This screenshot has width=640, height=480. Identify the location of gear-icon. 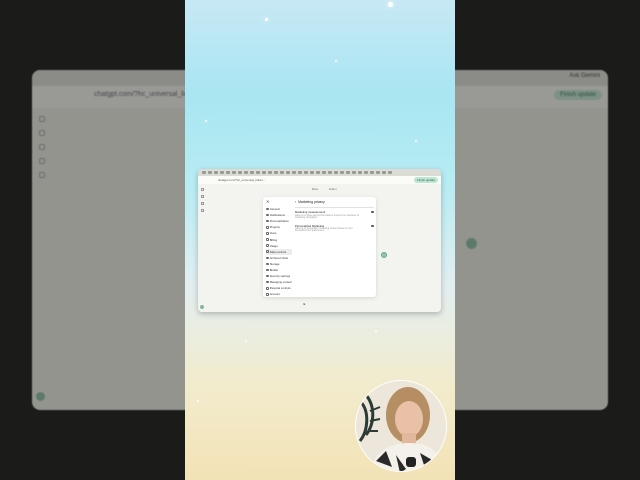
(267, 209).